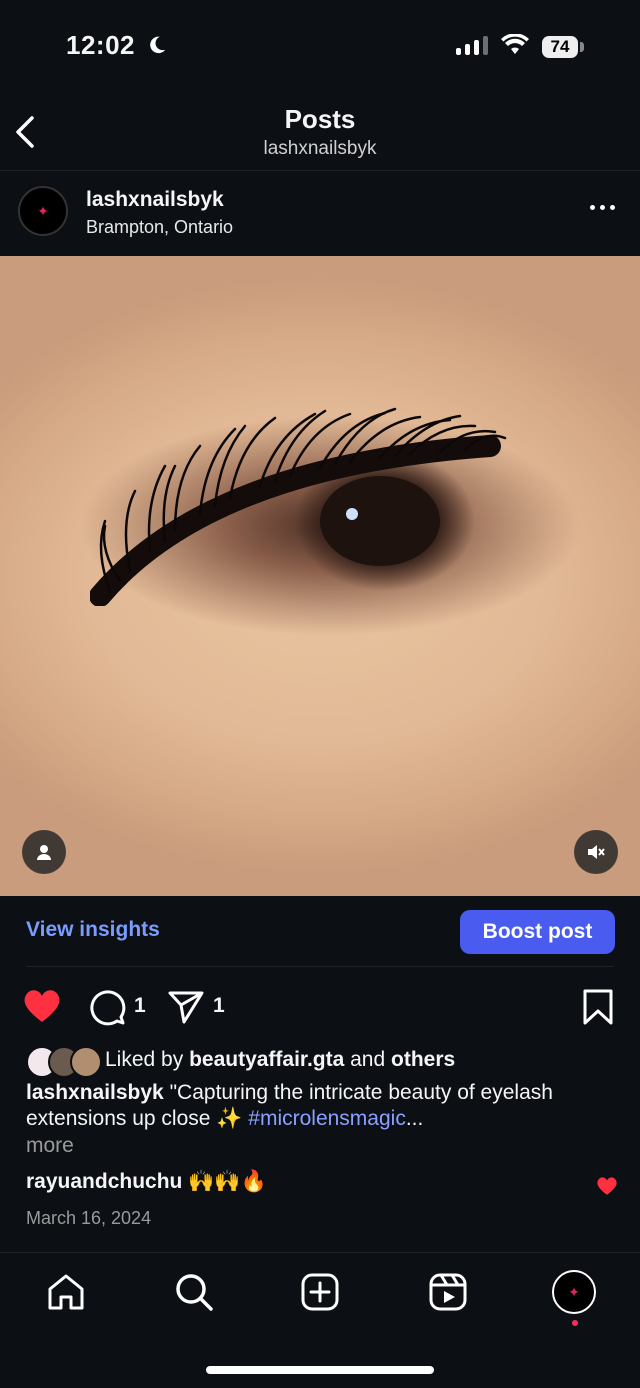 Image resolution: width=640 pixels, height=1388 pixels. Describe the element at coordinates (575, 1323) in the screenshot. I see `notification-dot` at that location.